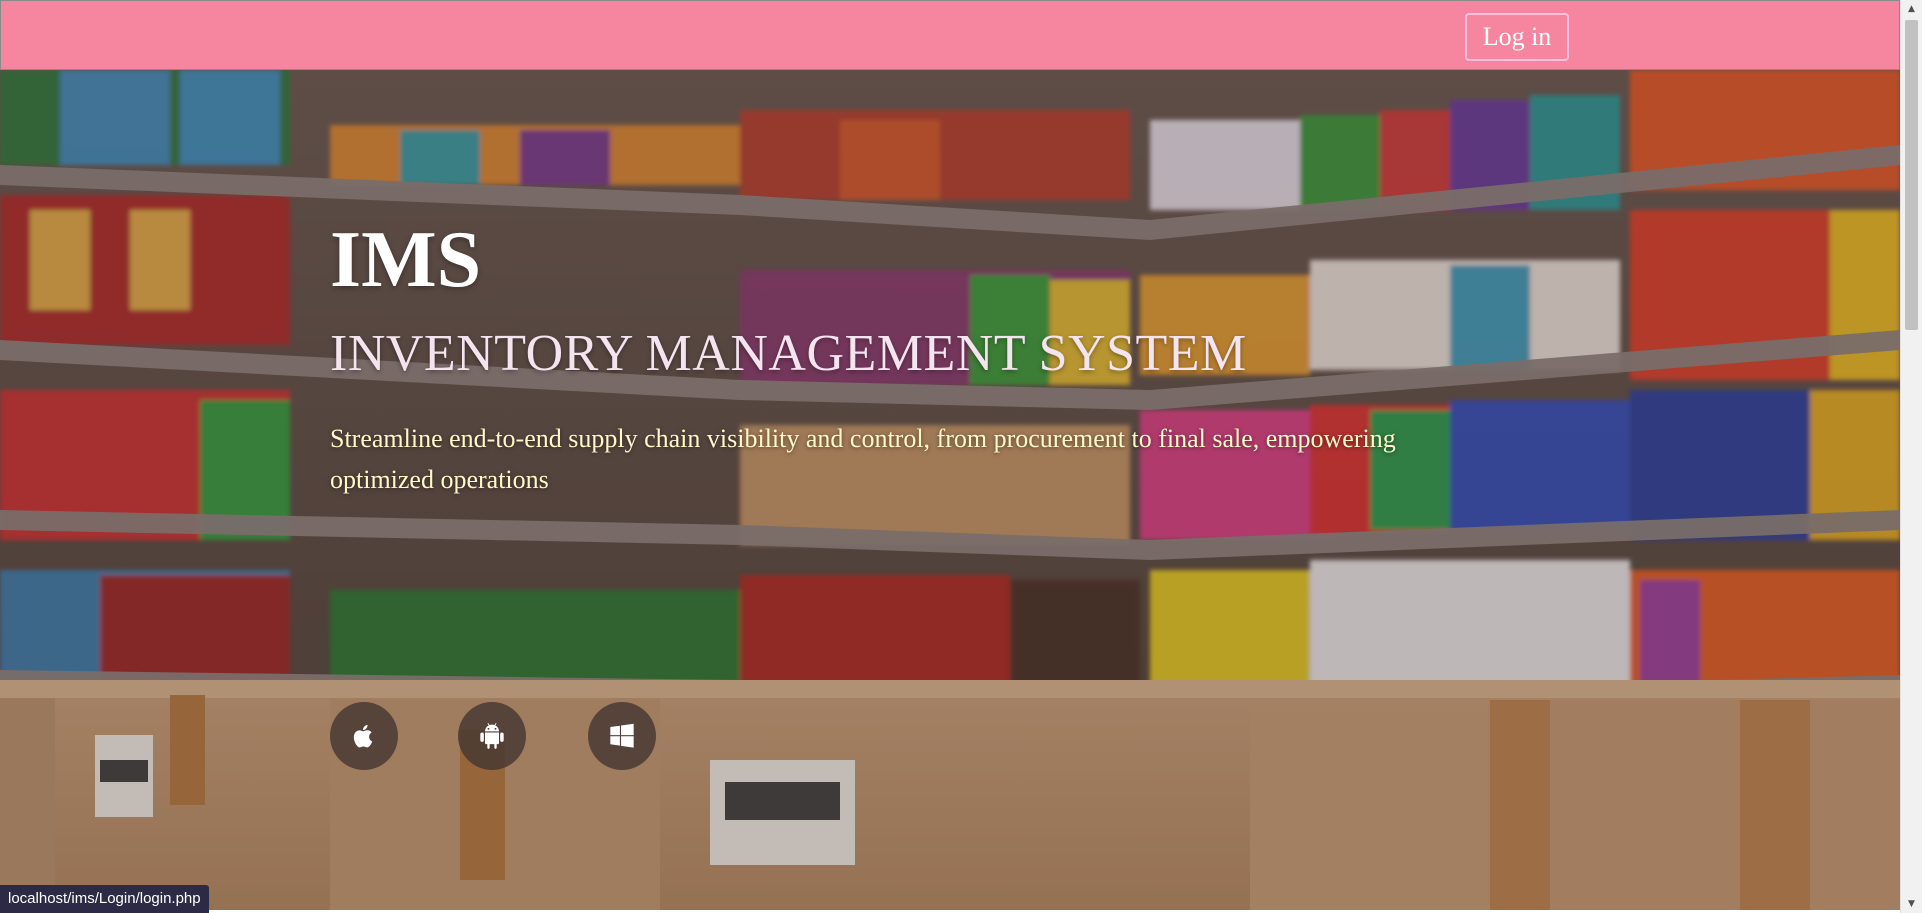 The width and height of the screenshot is (1922, 913). I want to click on brand-title: IMS, so click(406, 260).